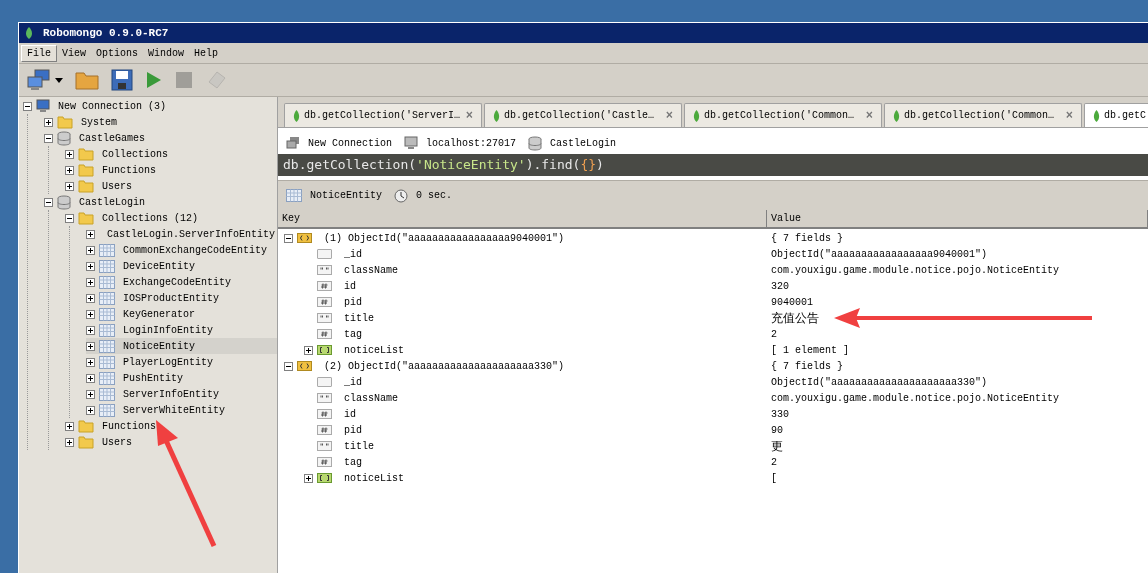 Image resolution: width=1148 pixels, height=573 pixels. Describe the element at coordinates (181, 282) in the screenshot. I see `tree-item: ExchangeCodeEntity` at that location.